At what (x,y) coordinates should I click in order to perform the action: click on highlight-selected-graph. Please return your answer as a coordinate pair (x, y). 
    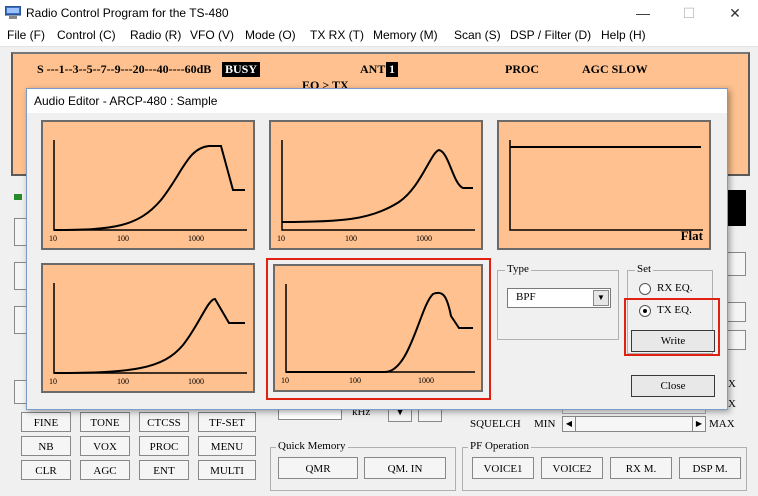
    Looking at the image, I should click on (378, 329).